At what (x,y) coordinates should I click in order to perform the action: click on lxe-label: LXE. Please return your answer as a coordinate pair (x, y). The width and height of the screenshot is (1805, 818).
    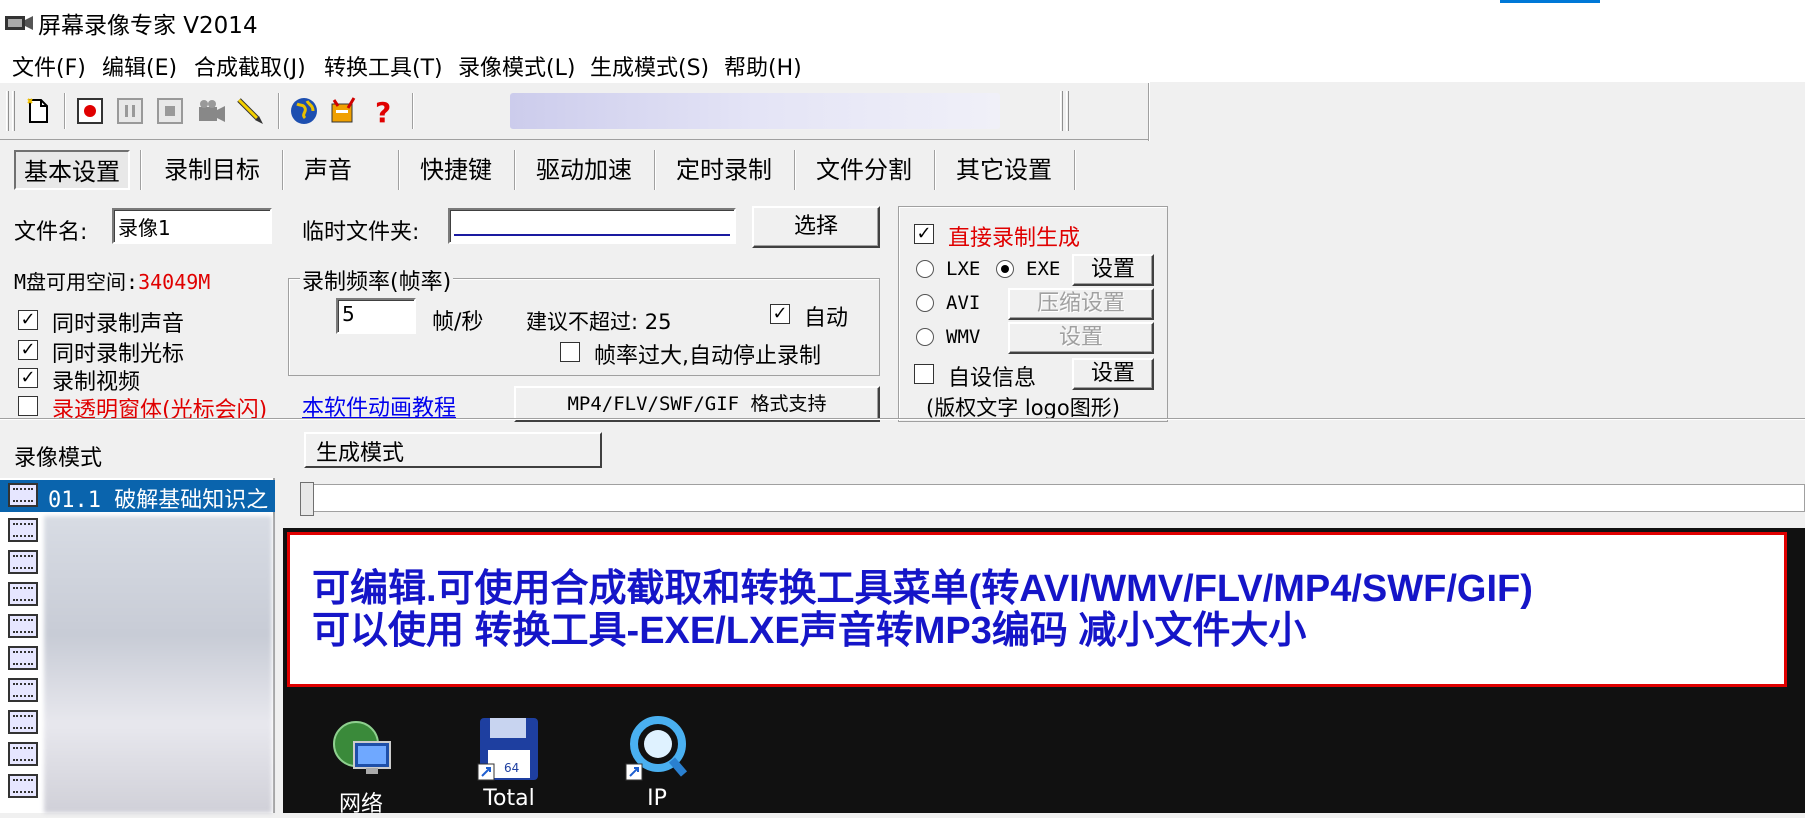
    Looking at the image, I should click on (963, 269).